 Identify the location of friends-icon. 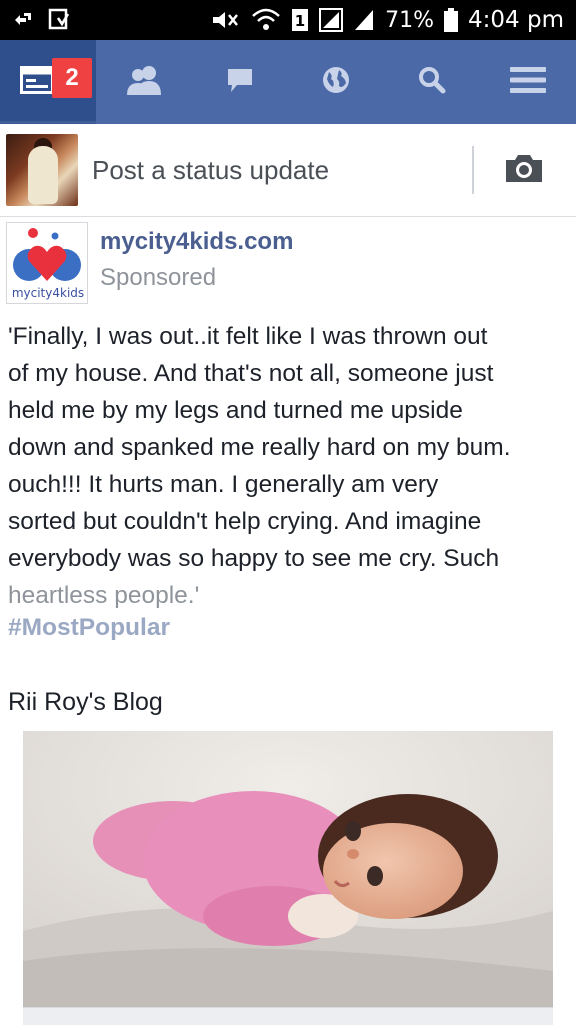
(144, 82).